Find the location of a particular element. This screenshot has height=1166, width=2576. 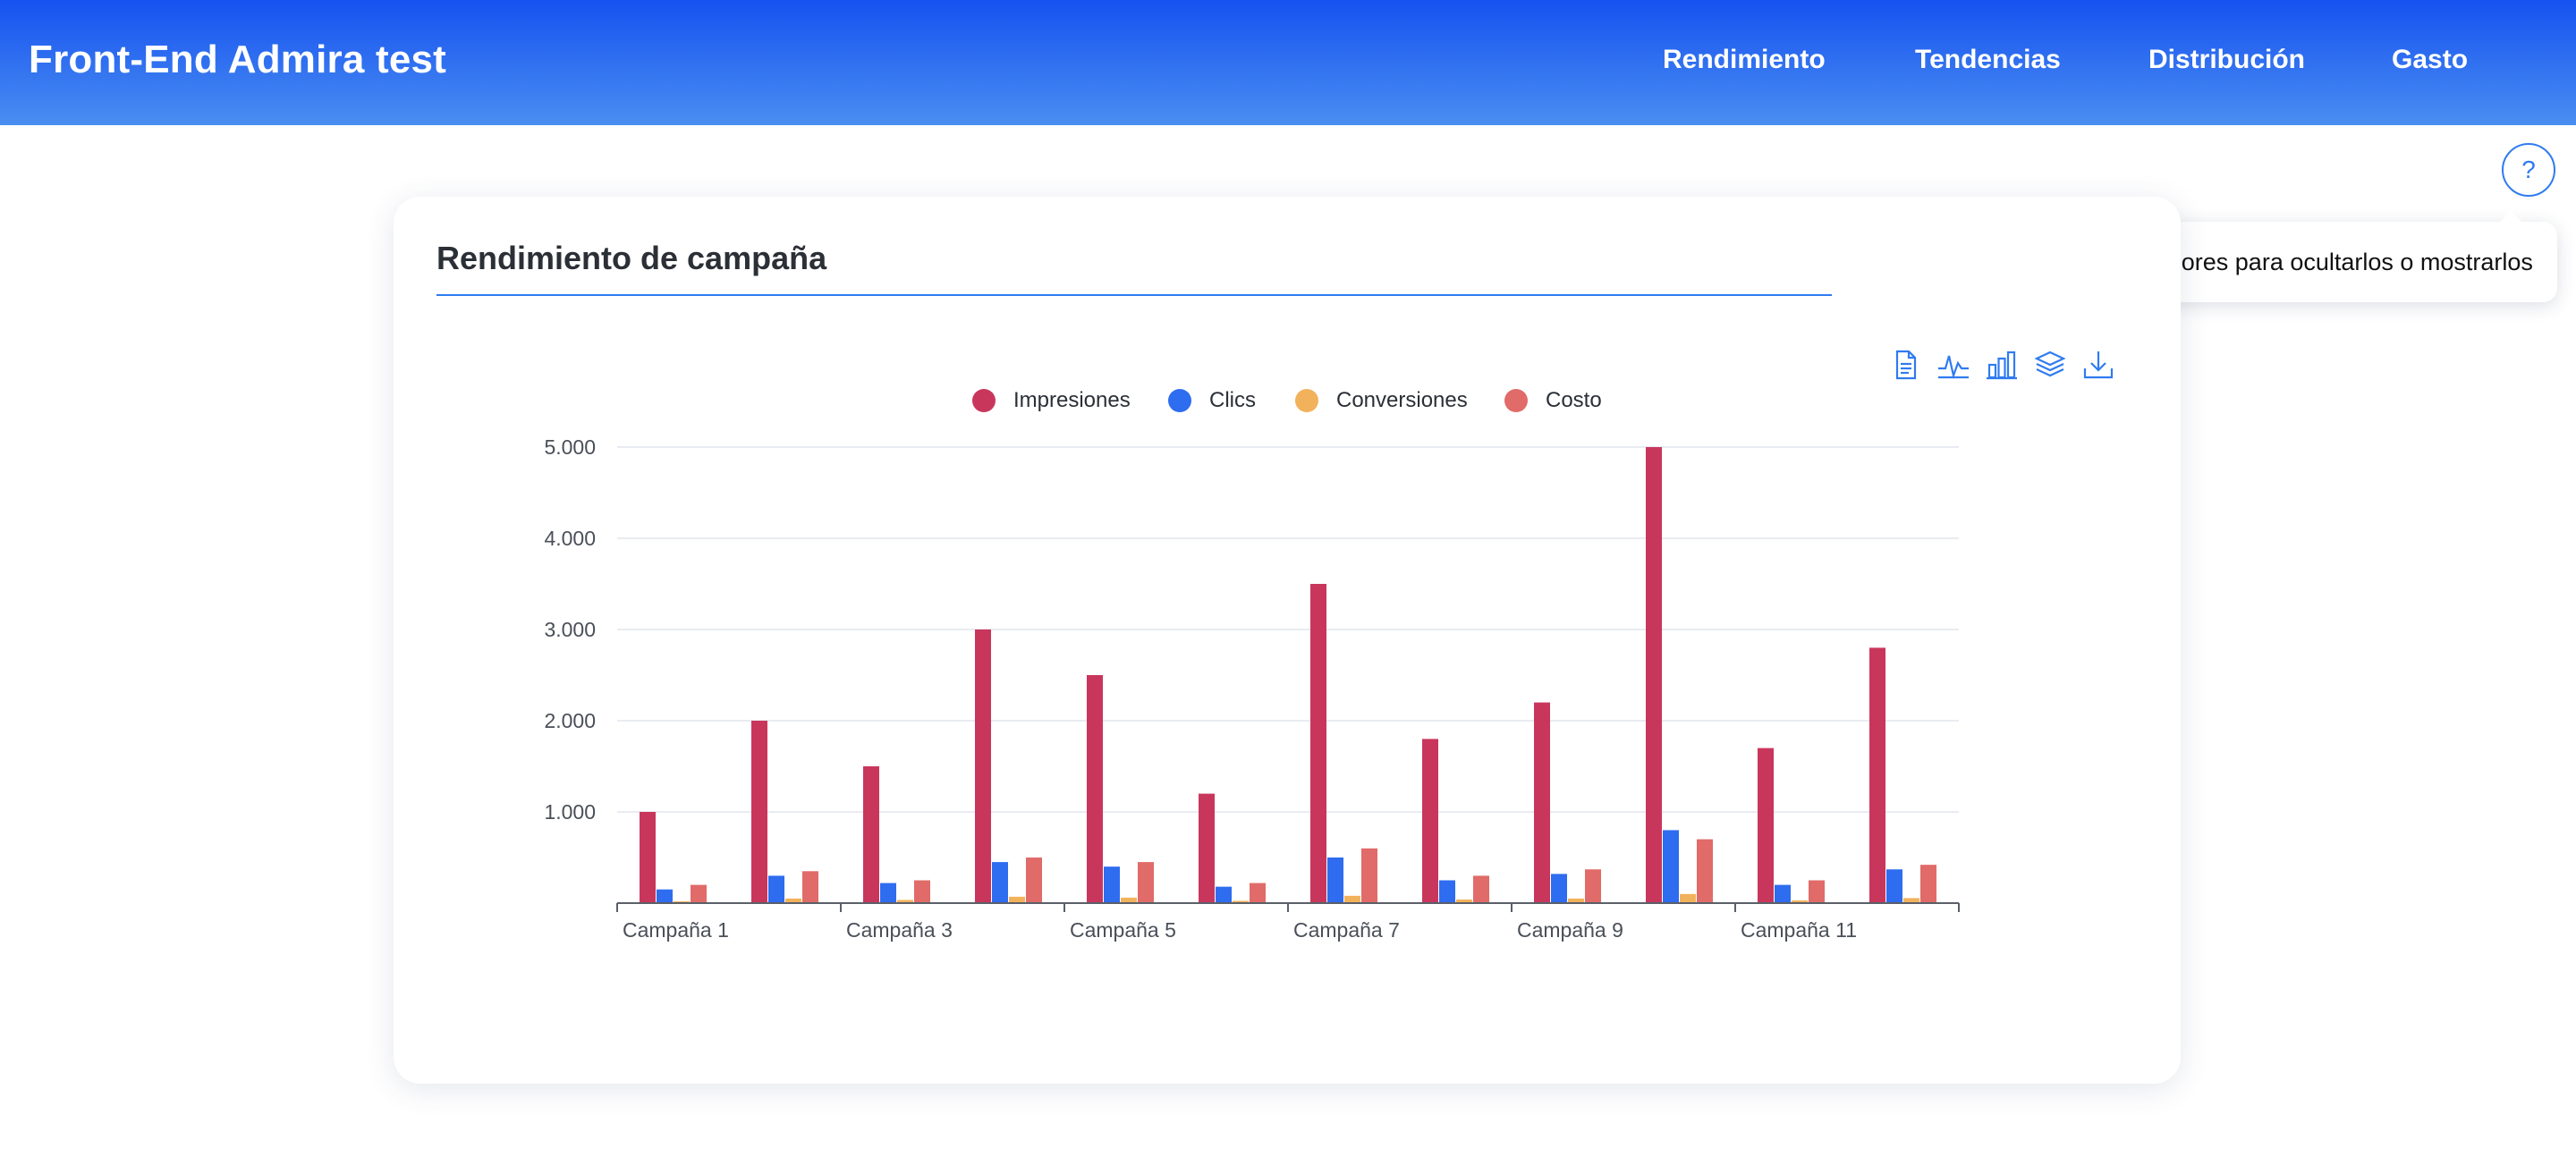

x-tick-label: Campaña 3 is located at coordinates (899, 930).